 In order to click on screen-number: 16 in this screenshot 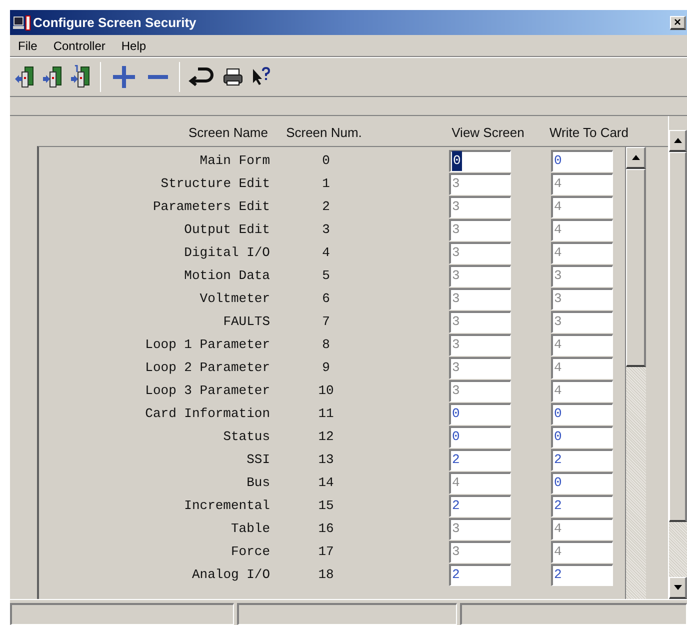, I will do `click(326, 529)`.